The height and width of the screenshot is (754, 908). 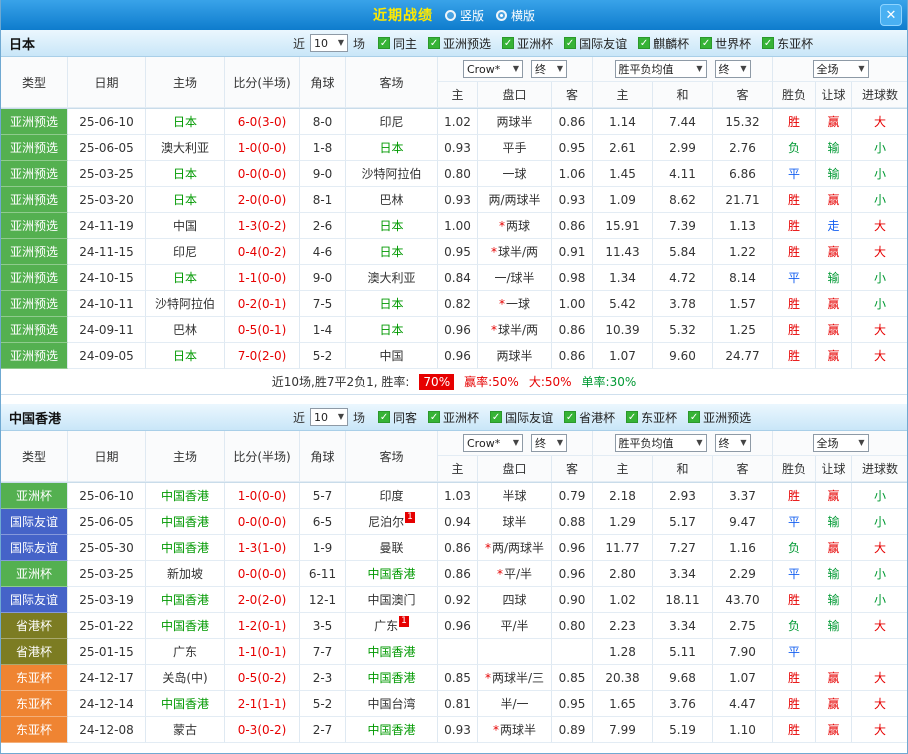 I want to click on away-team: 印度, so click(x=392, y=496).